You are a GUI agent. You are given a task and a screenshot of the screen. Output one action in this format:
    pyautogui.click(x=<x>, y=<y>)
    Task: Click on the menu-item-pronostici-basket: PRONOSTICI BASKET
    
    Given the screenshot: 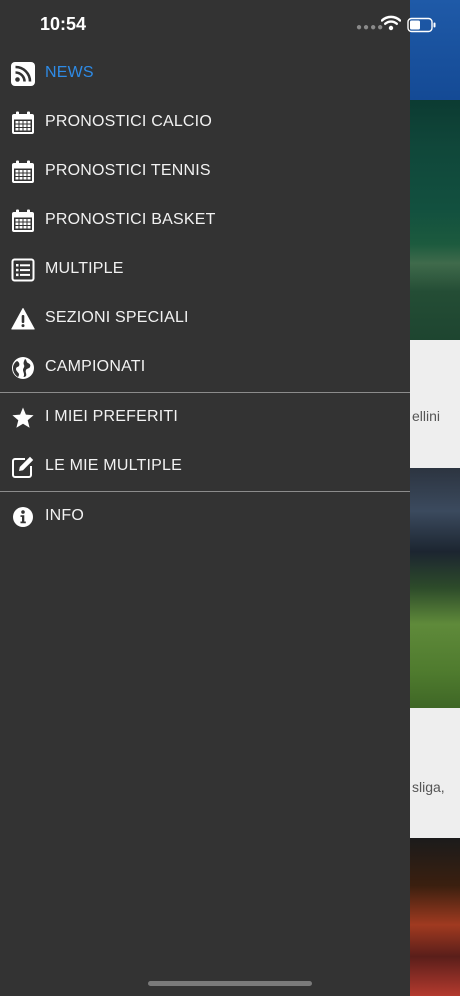 What is the action you would take?
    pyautogui.click(x=205, y=220)
    